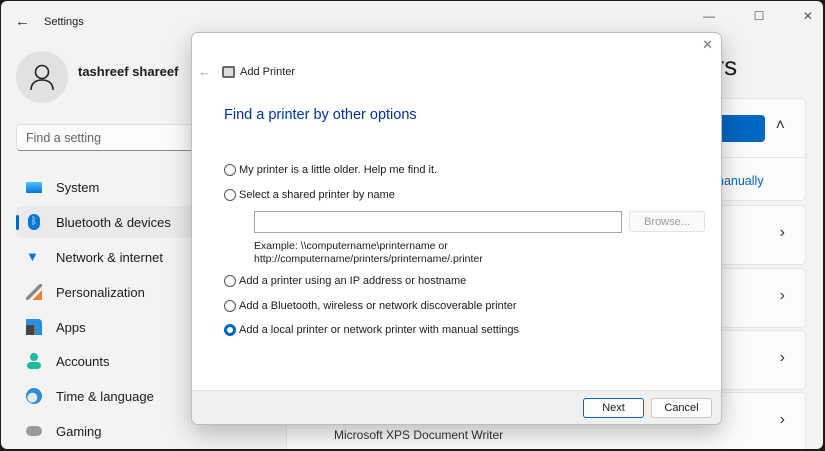 The height and width of the screenshot is (451, 825). I want to click on person-icon, so click(42, 77).